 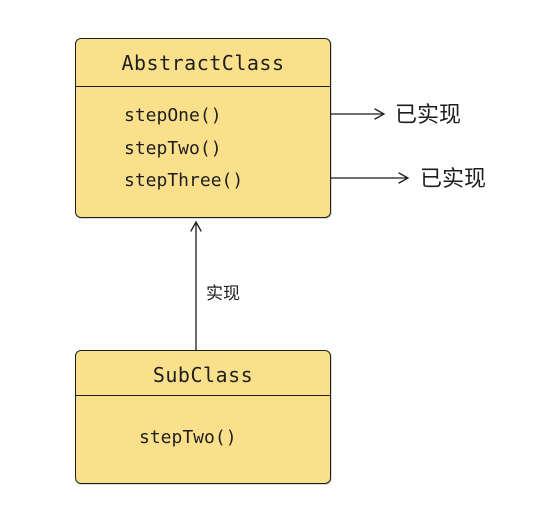 I want to click on inheritance-arrow, so click(x=196, y=285).